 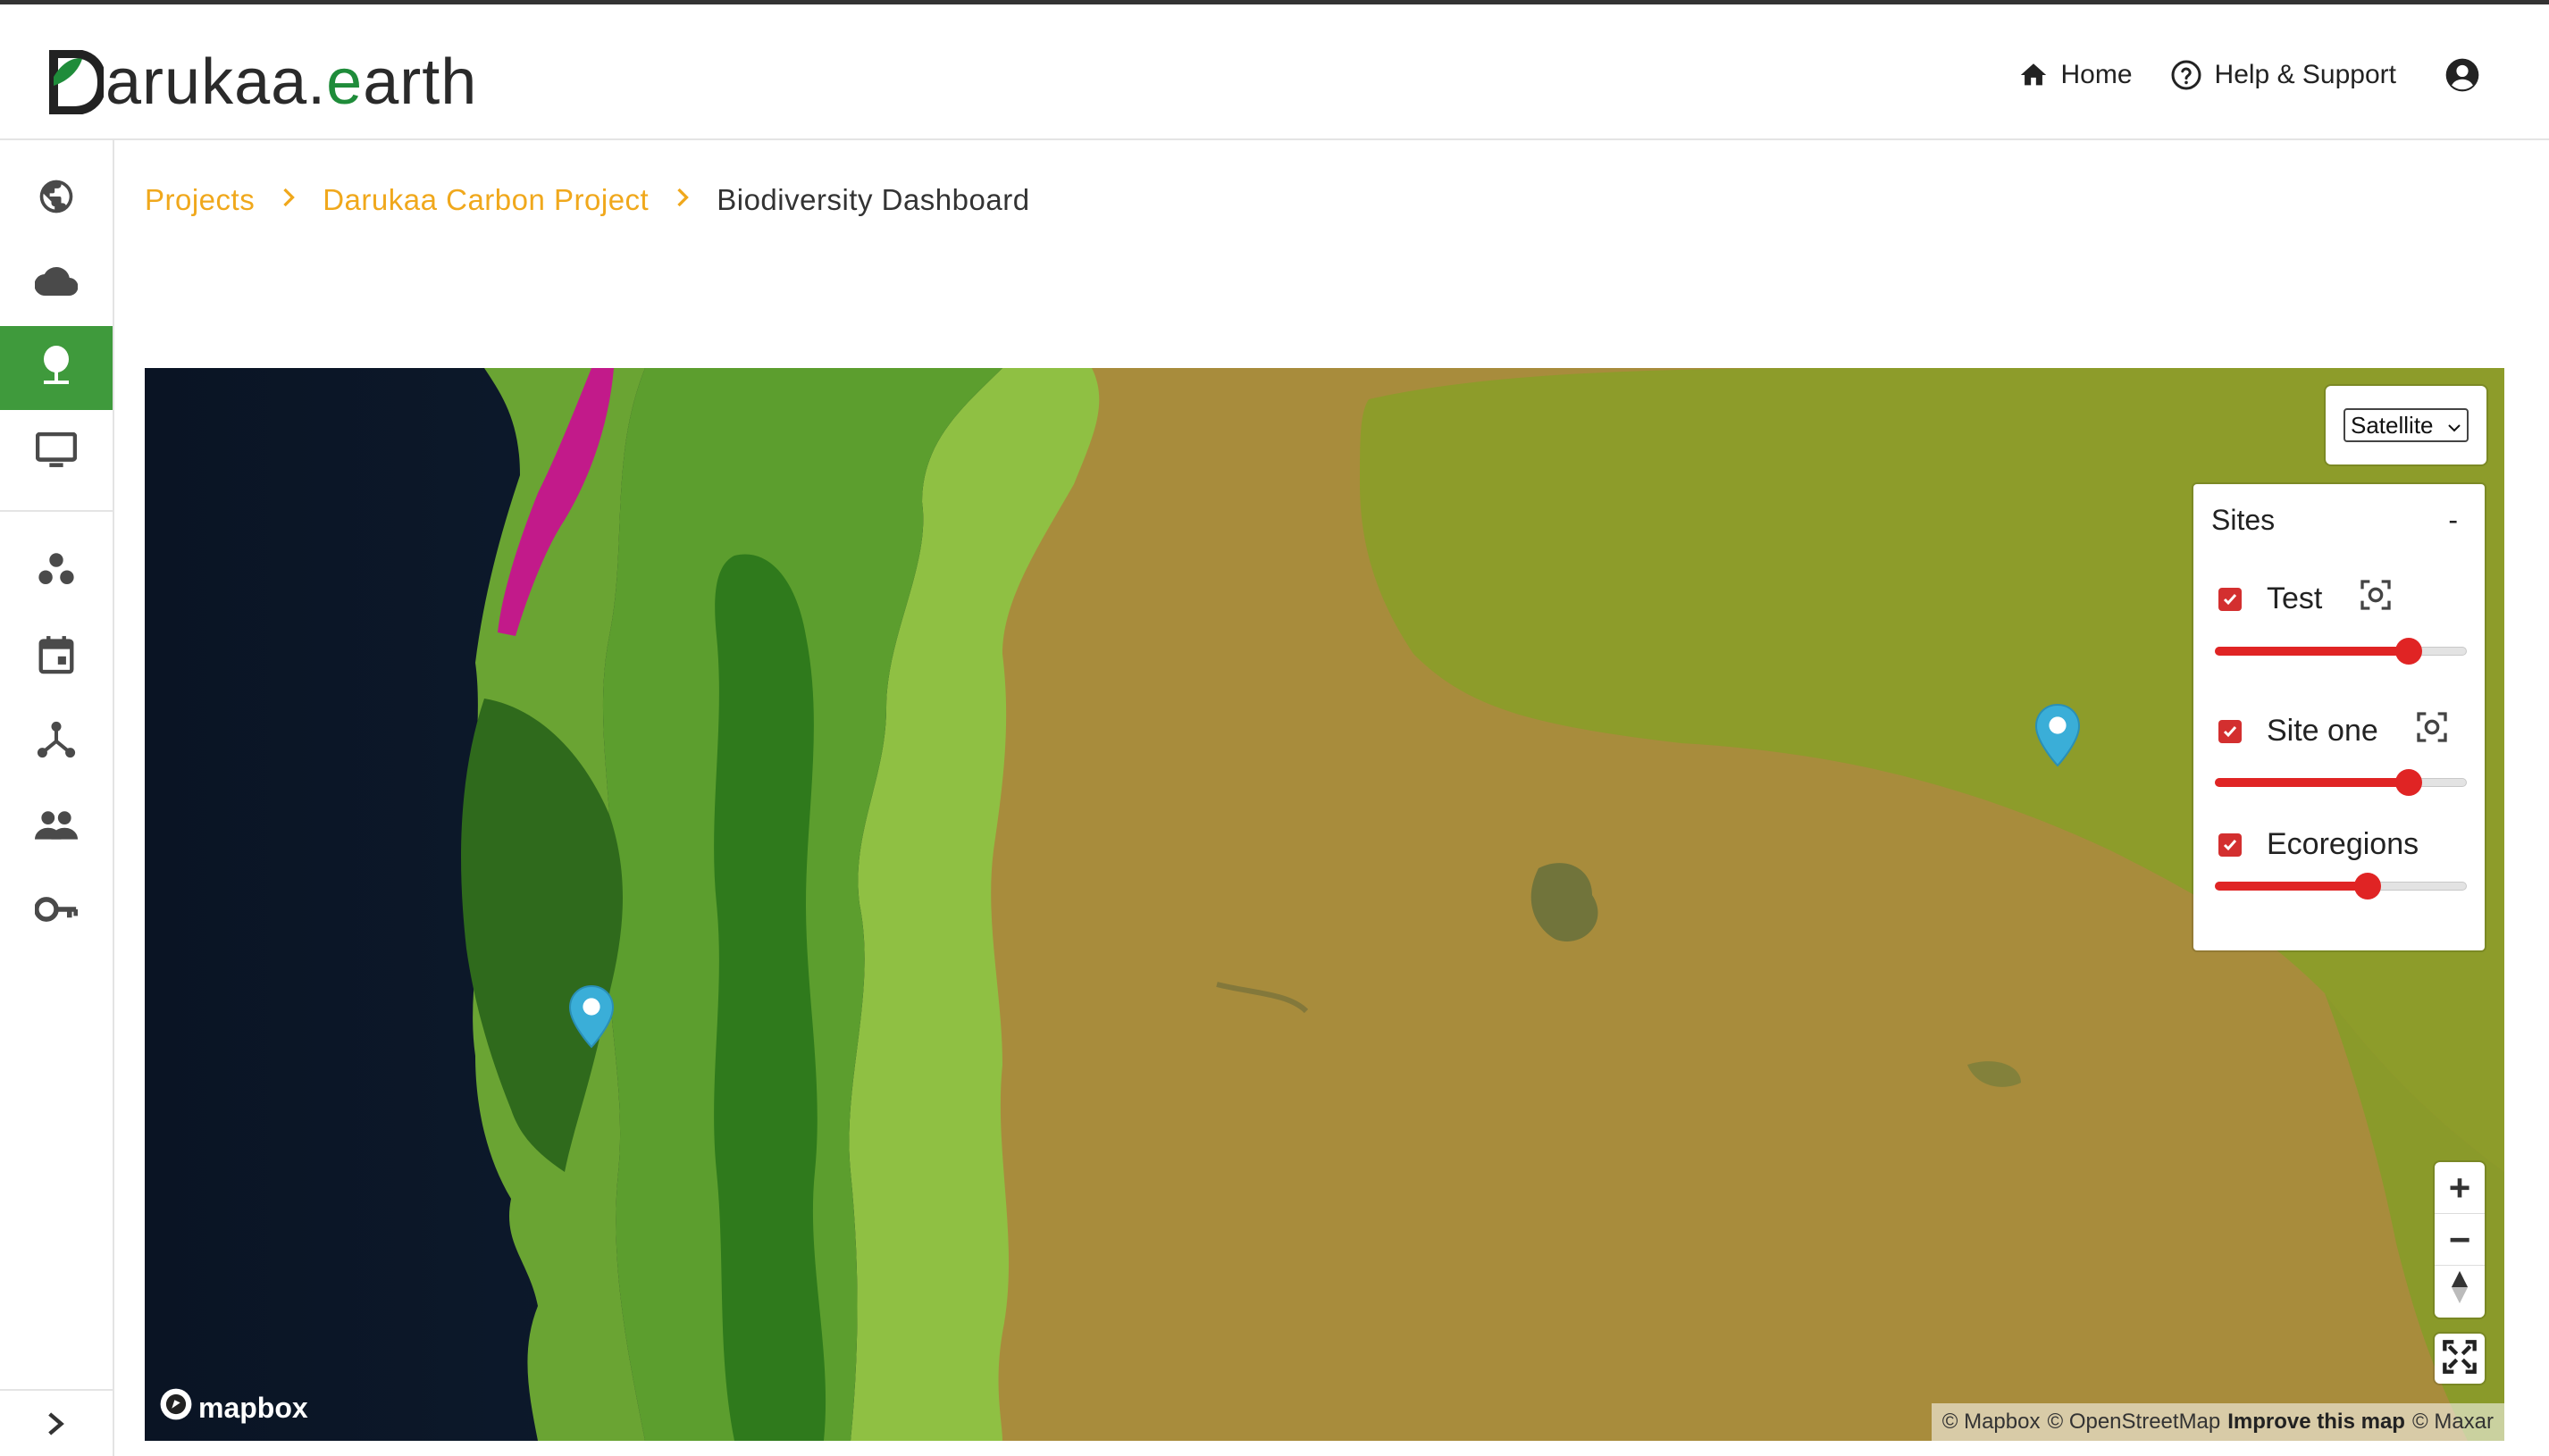 What do you see at coordinates (2322, 731) in the screenshot?
I see `layer-site-one-label: Site one` at bounding box center [2322, 731].